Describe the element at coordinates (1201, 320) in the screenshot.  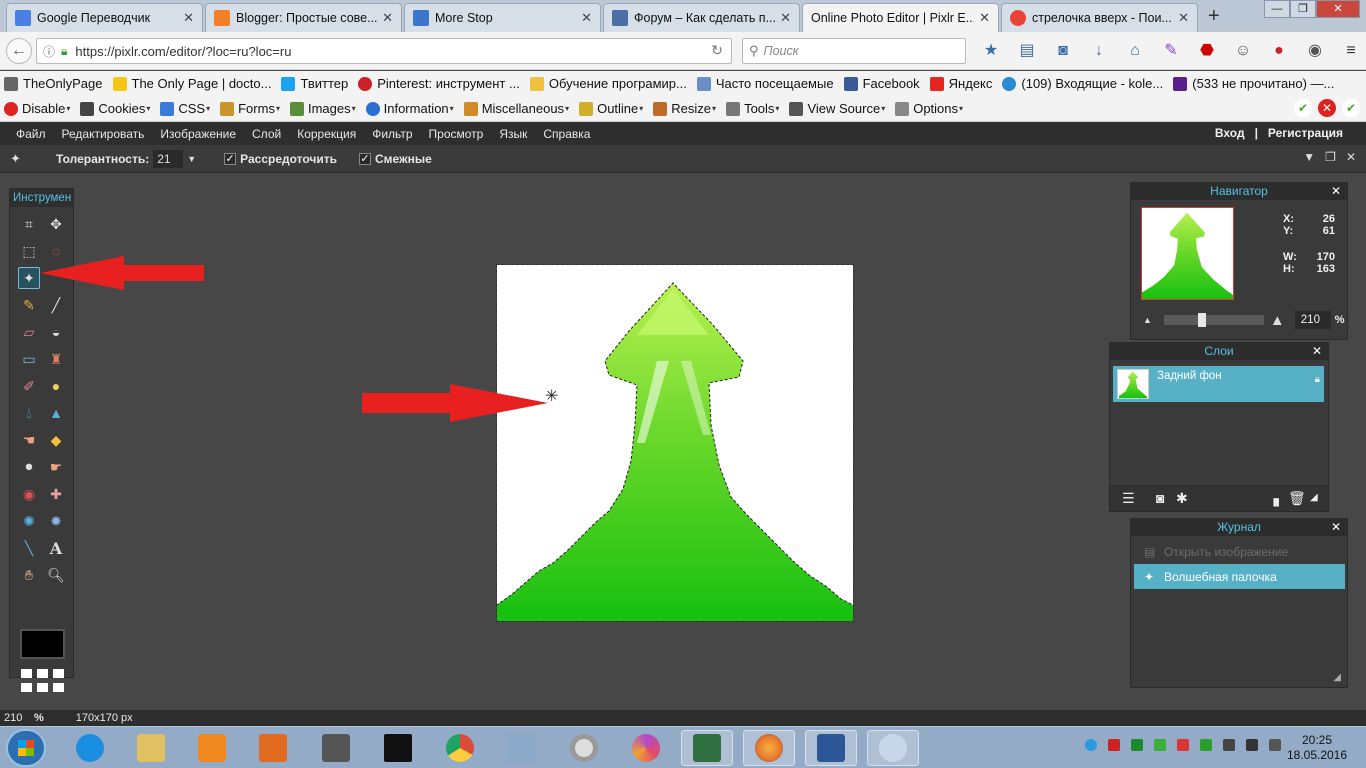
I see `zoom-slider-handle` at that location.